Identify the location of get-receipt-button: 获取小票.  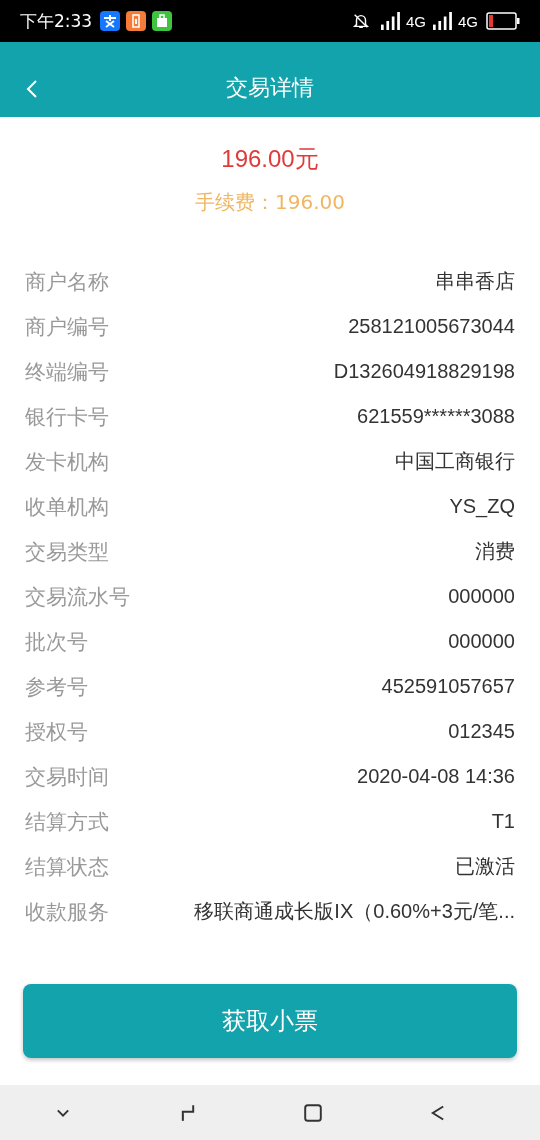
(270, 1021).